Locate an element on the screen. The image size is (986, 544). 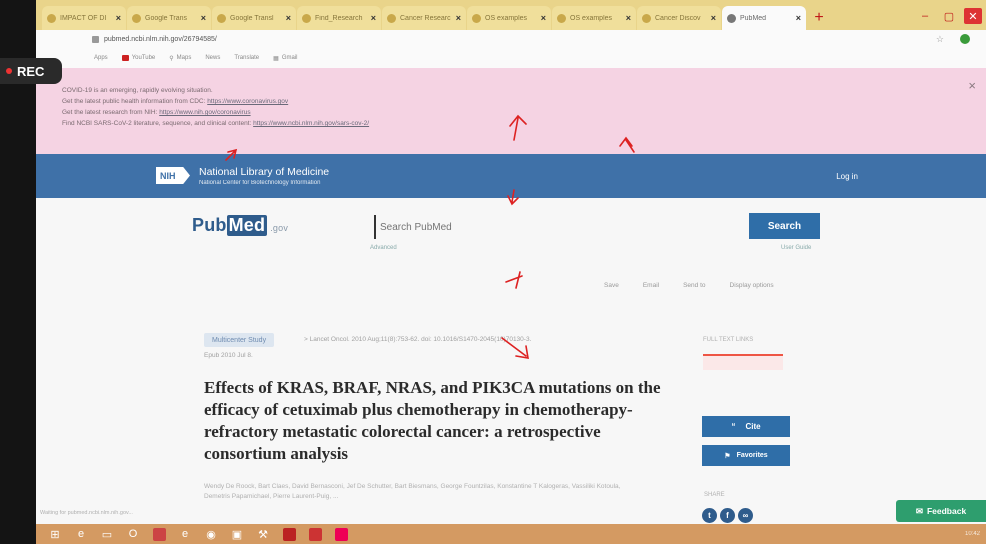
cdc-link: https://www.coronavirus.gov is located at coordinates (247, 101).